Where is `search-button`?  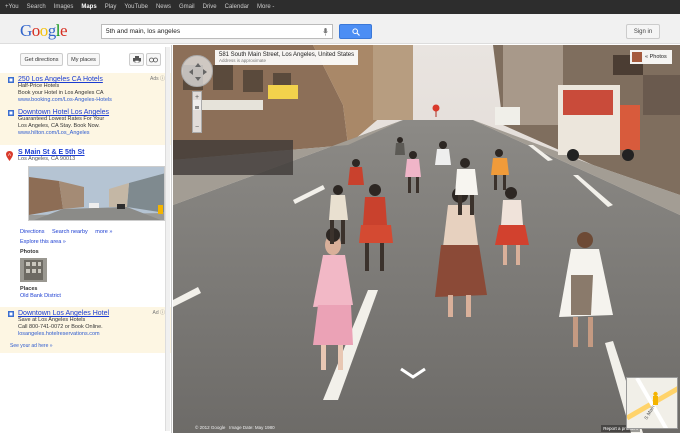 search-button is located at coordinates (355, 31).